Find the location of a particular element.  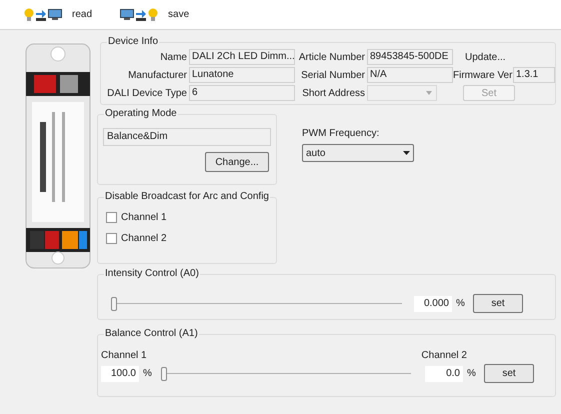

pwm-label: PWM Frequency: is located at coordinates (341, 134).